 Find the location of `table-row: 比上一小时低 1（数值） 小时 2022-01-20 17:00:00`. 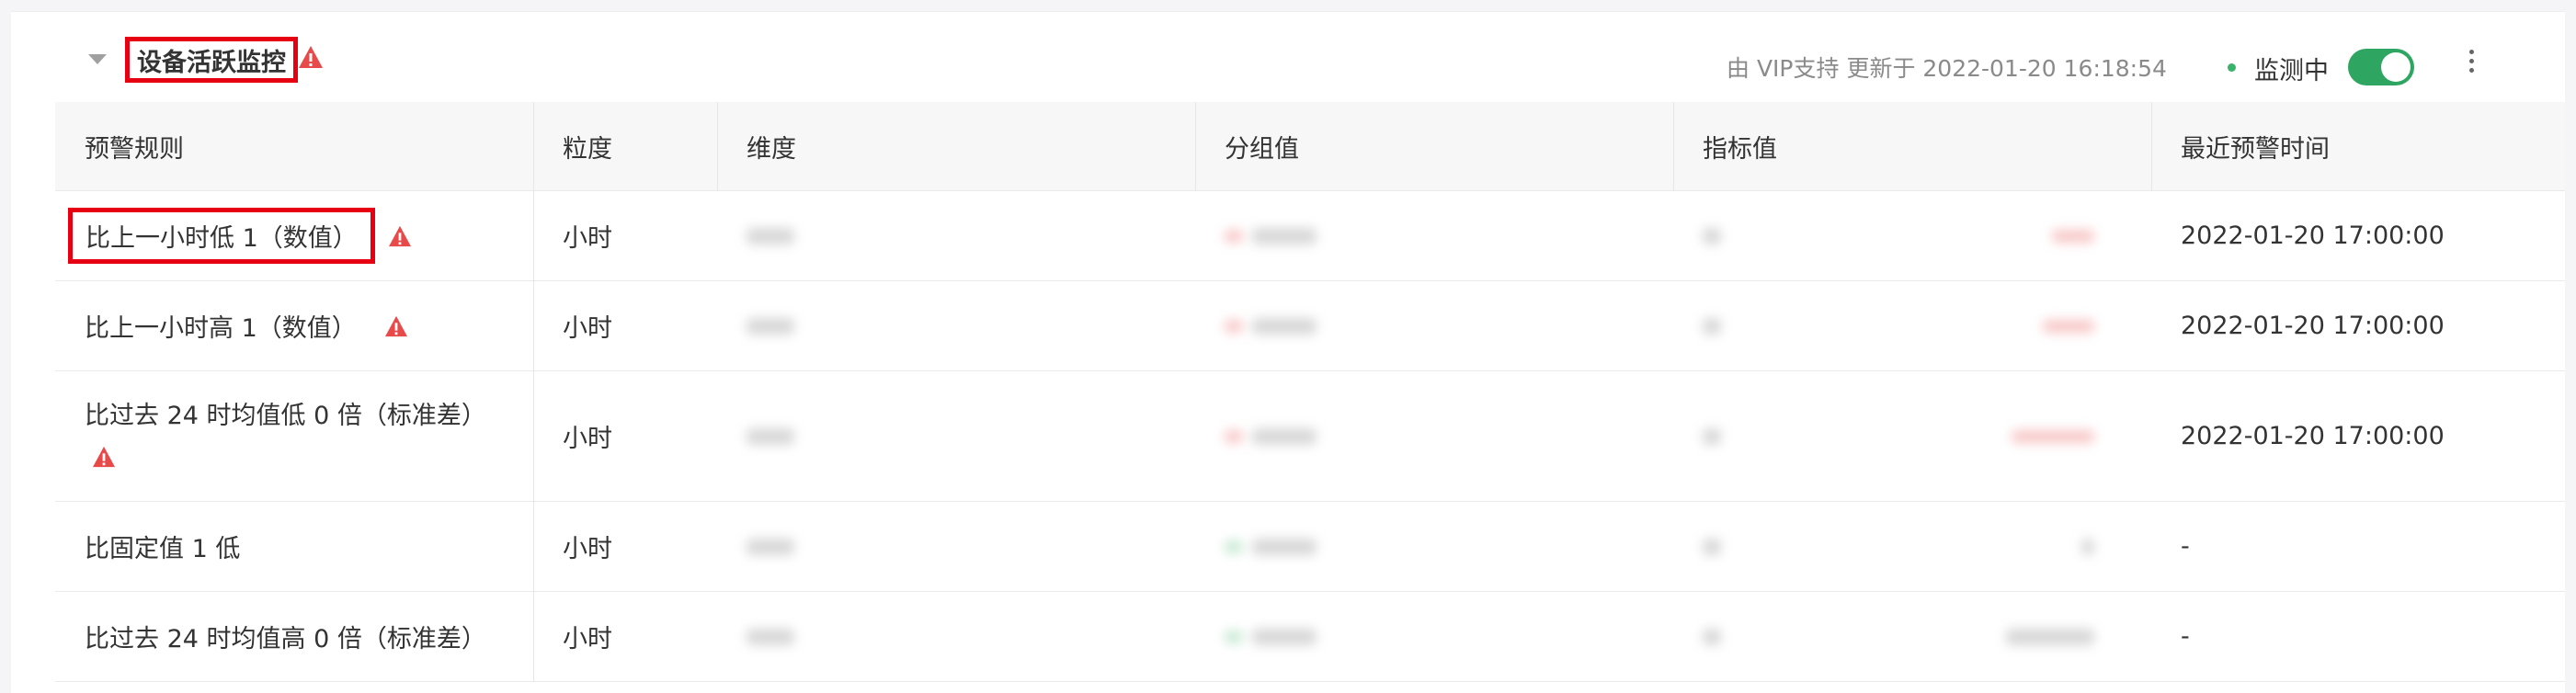

table-row: 比上一小时低 1（数值） 小时 2022-01-20 17:00:00 is located at coordinates (1310, 236).